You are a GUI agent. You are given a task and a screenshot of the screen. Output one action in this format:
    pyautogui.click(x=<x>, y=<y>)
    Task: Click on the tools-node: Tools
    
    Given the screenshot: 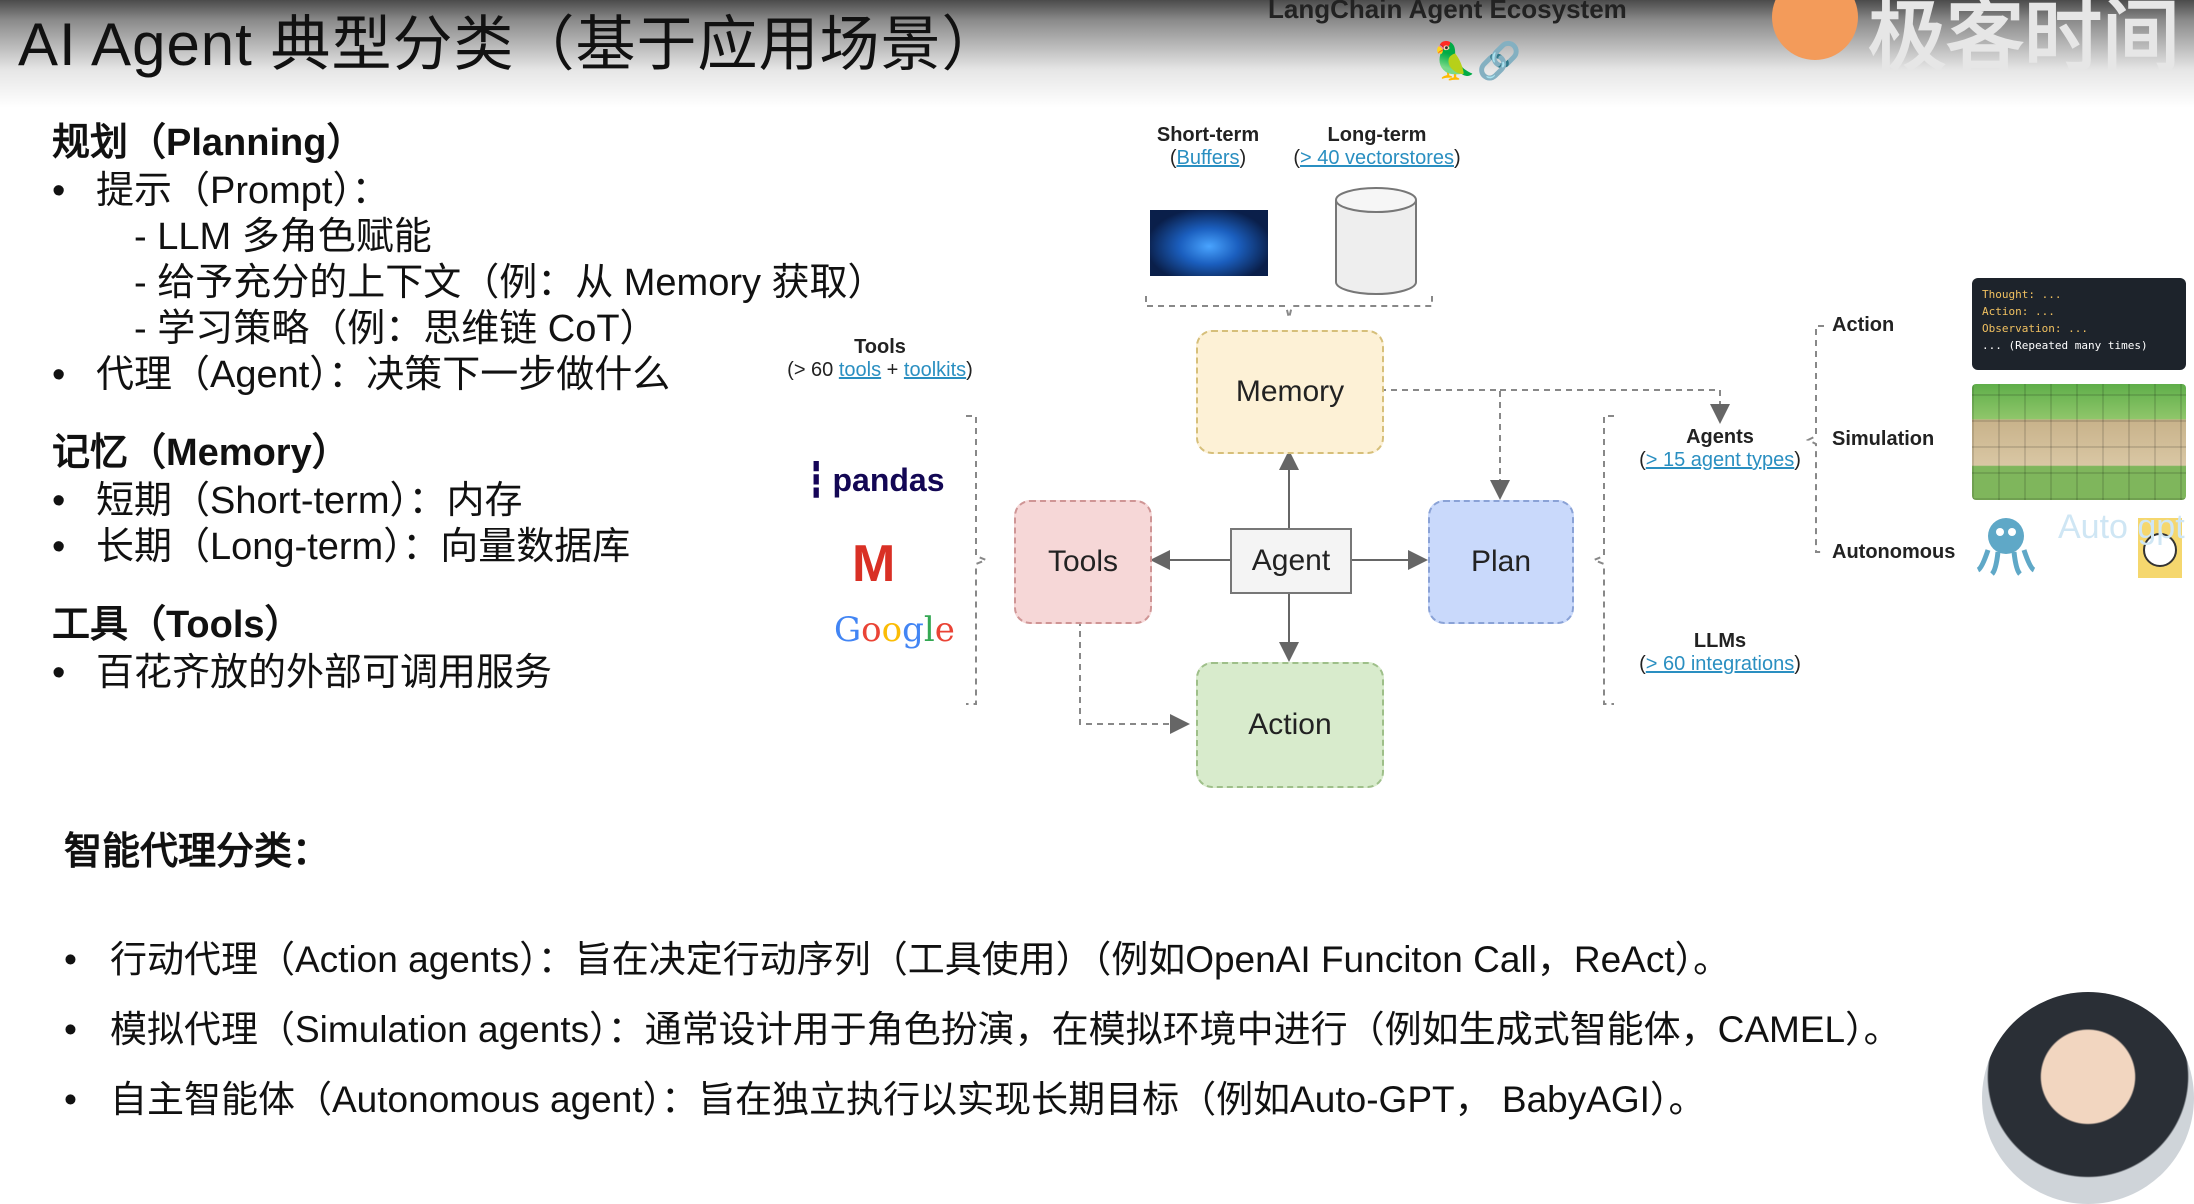 What is the action you would take?
    pyautogui.click(x=1083, y=562)
    